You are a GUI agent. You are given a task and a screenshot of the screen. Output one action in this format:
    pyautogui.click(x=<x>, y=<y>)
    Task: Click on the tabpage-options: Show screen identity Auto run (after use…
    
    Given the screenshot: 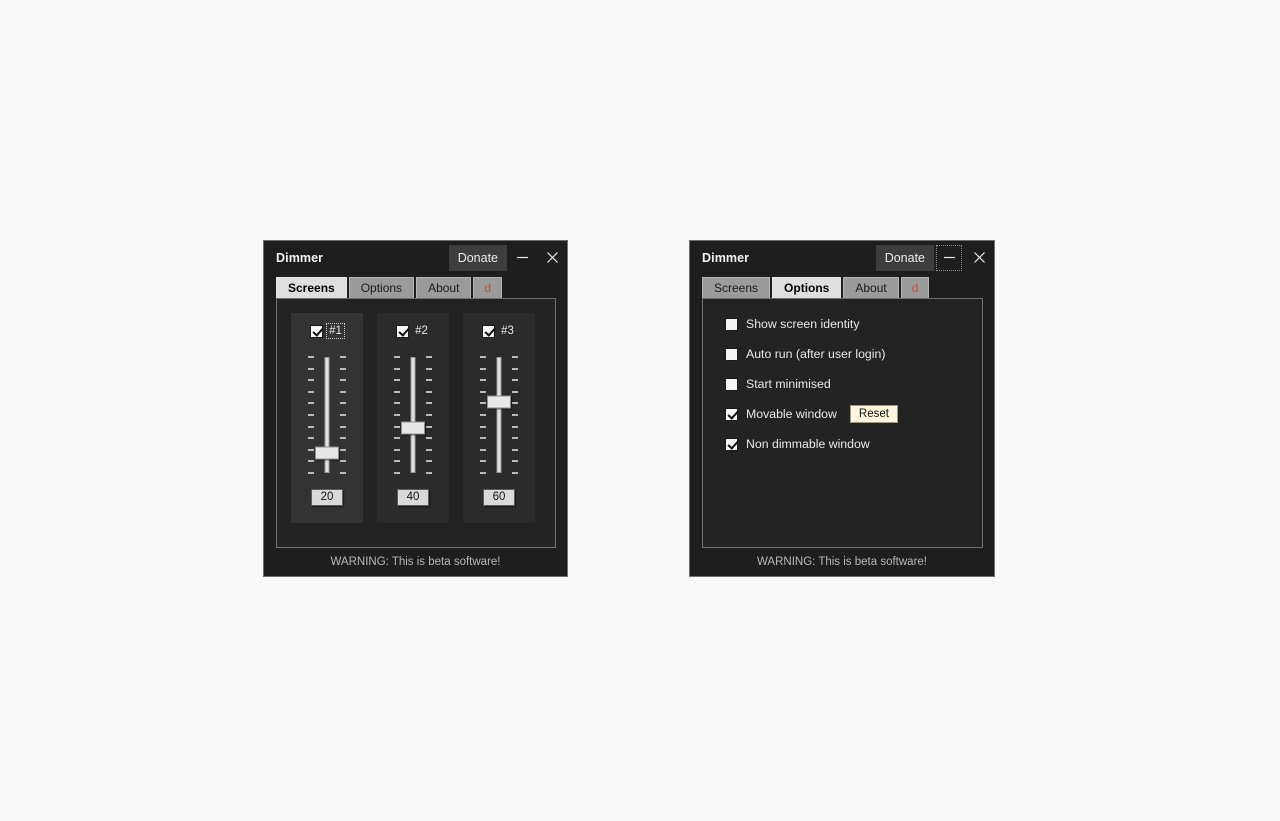 What is the action you would take?
    pyautogui.click(x=842, y=423)
    